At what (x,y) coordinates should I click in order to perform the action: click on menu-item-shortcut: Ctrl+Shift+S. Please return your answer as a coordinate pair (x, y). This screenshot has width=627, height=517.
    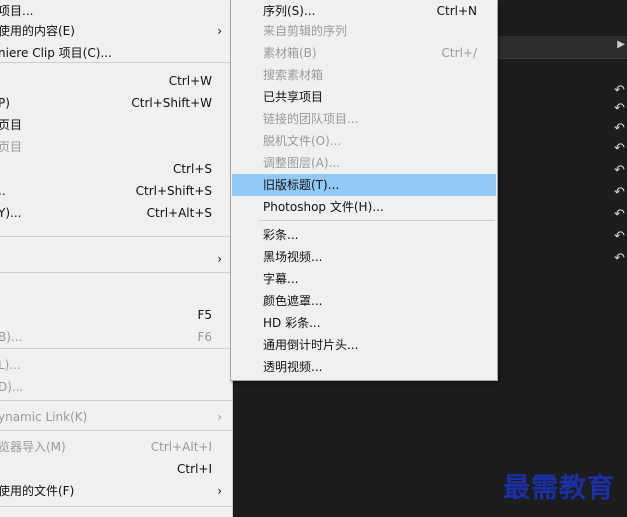
    Looking at the image, I should click on (173, 191).